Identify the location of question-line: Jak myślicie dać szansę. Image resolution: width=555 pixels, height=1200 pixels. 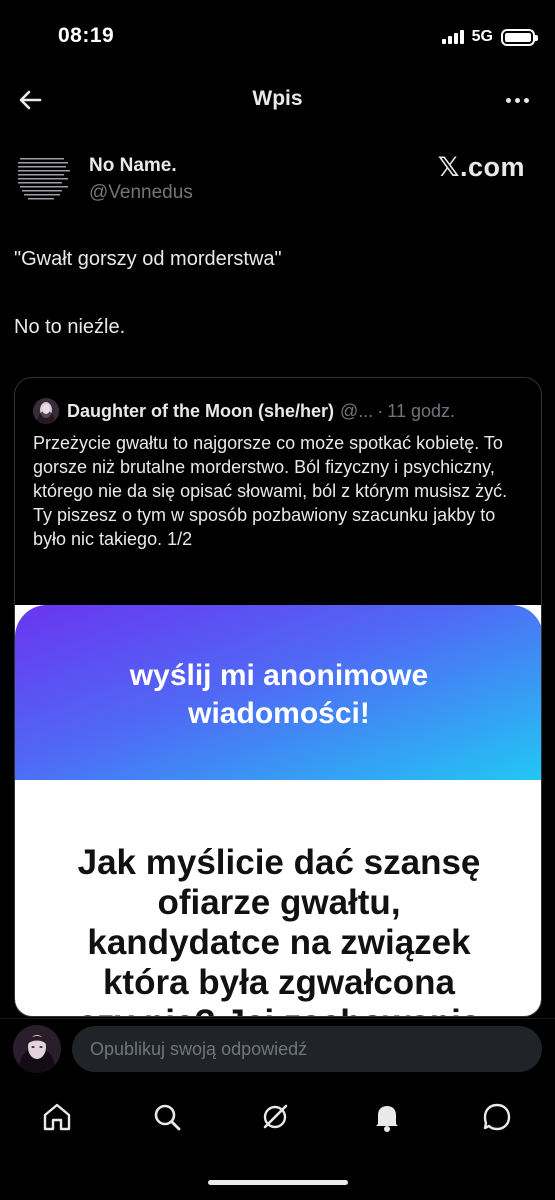
(279, 862).